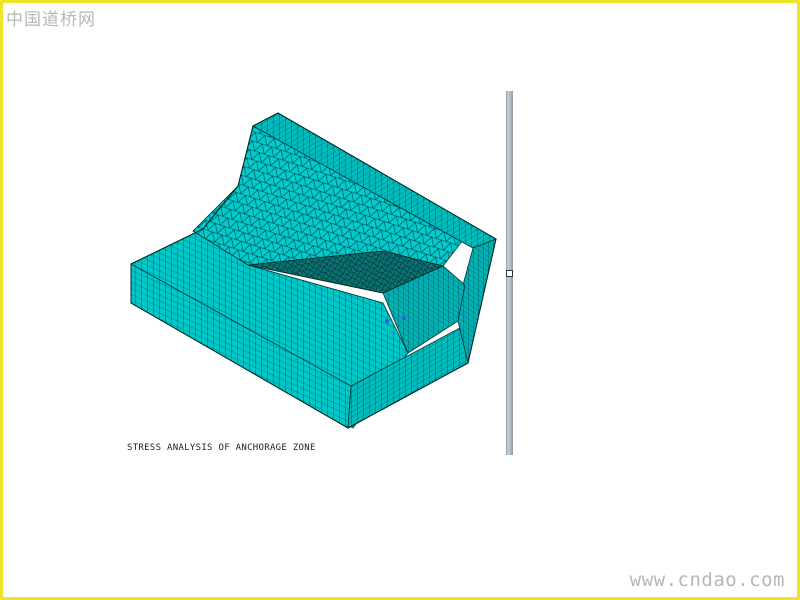 The width and height of the screenshot is (800, 600). Describe the element at coordinates (707, 580) in the screenshot. I see `watermark-bottom: www.cndao.com` at that location.